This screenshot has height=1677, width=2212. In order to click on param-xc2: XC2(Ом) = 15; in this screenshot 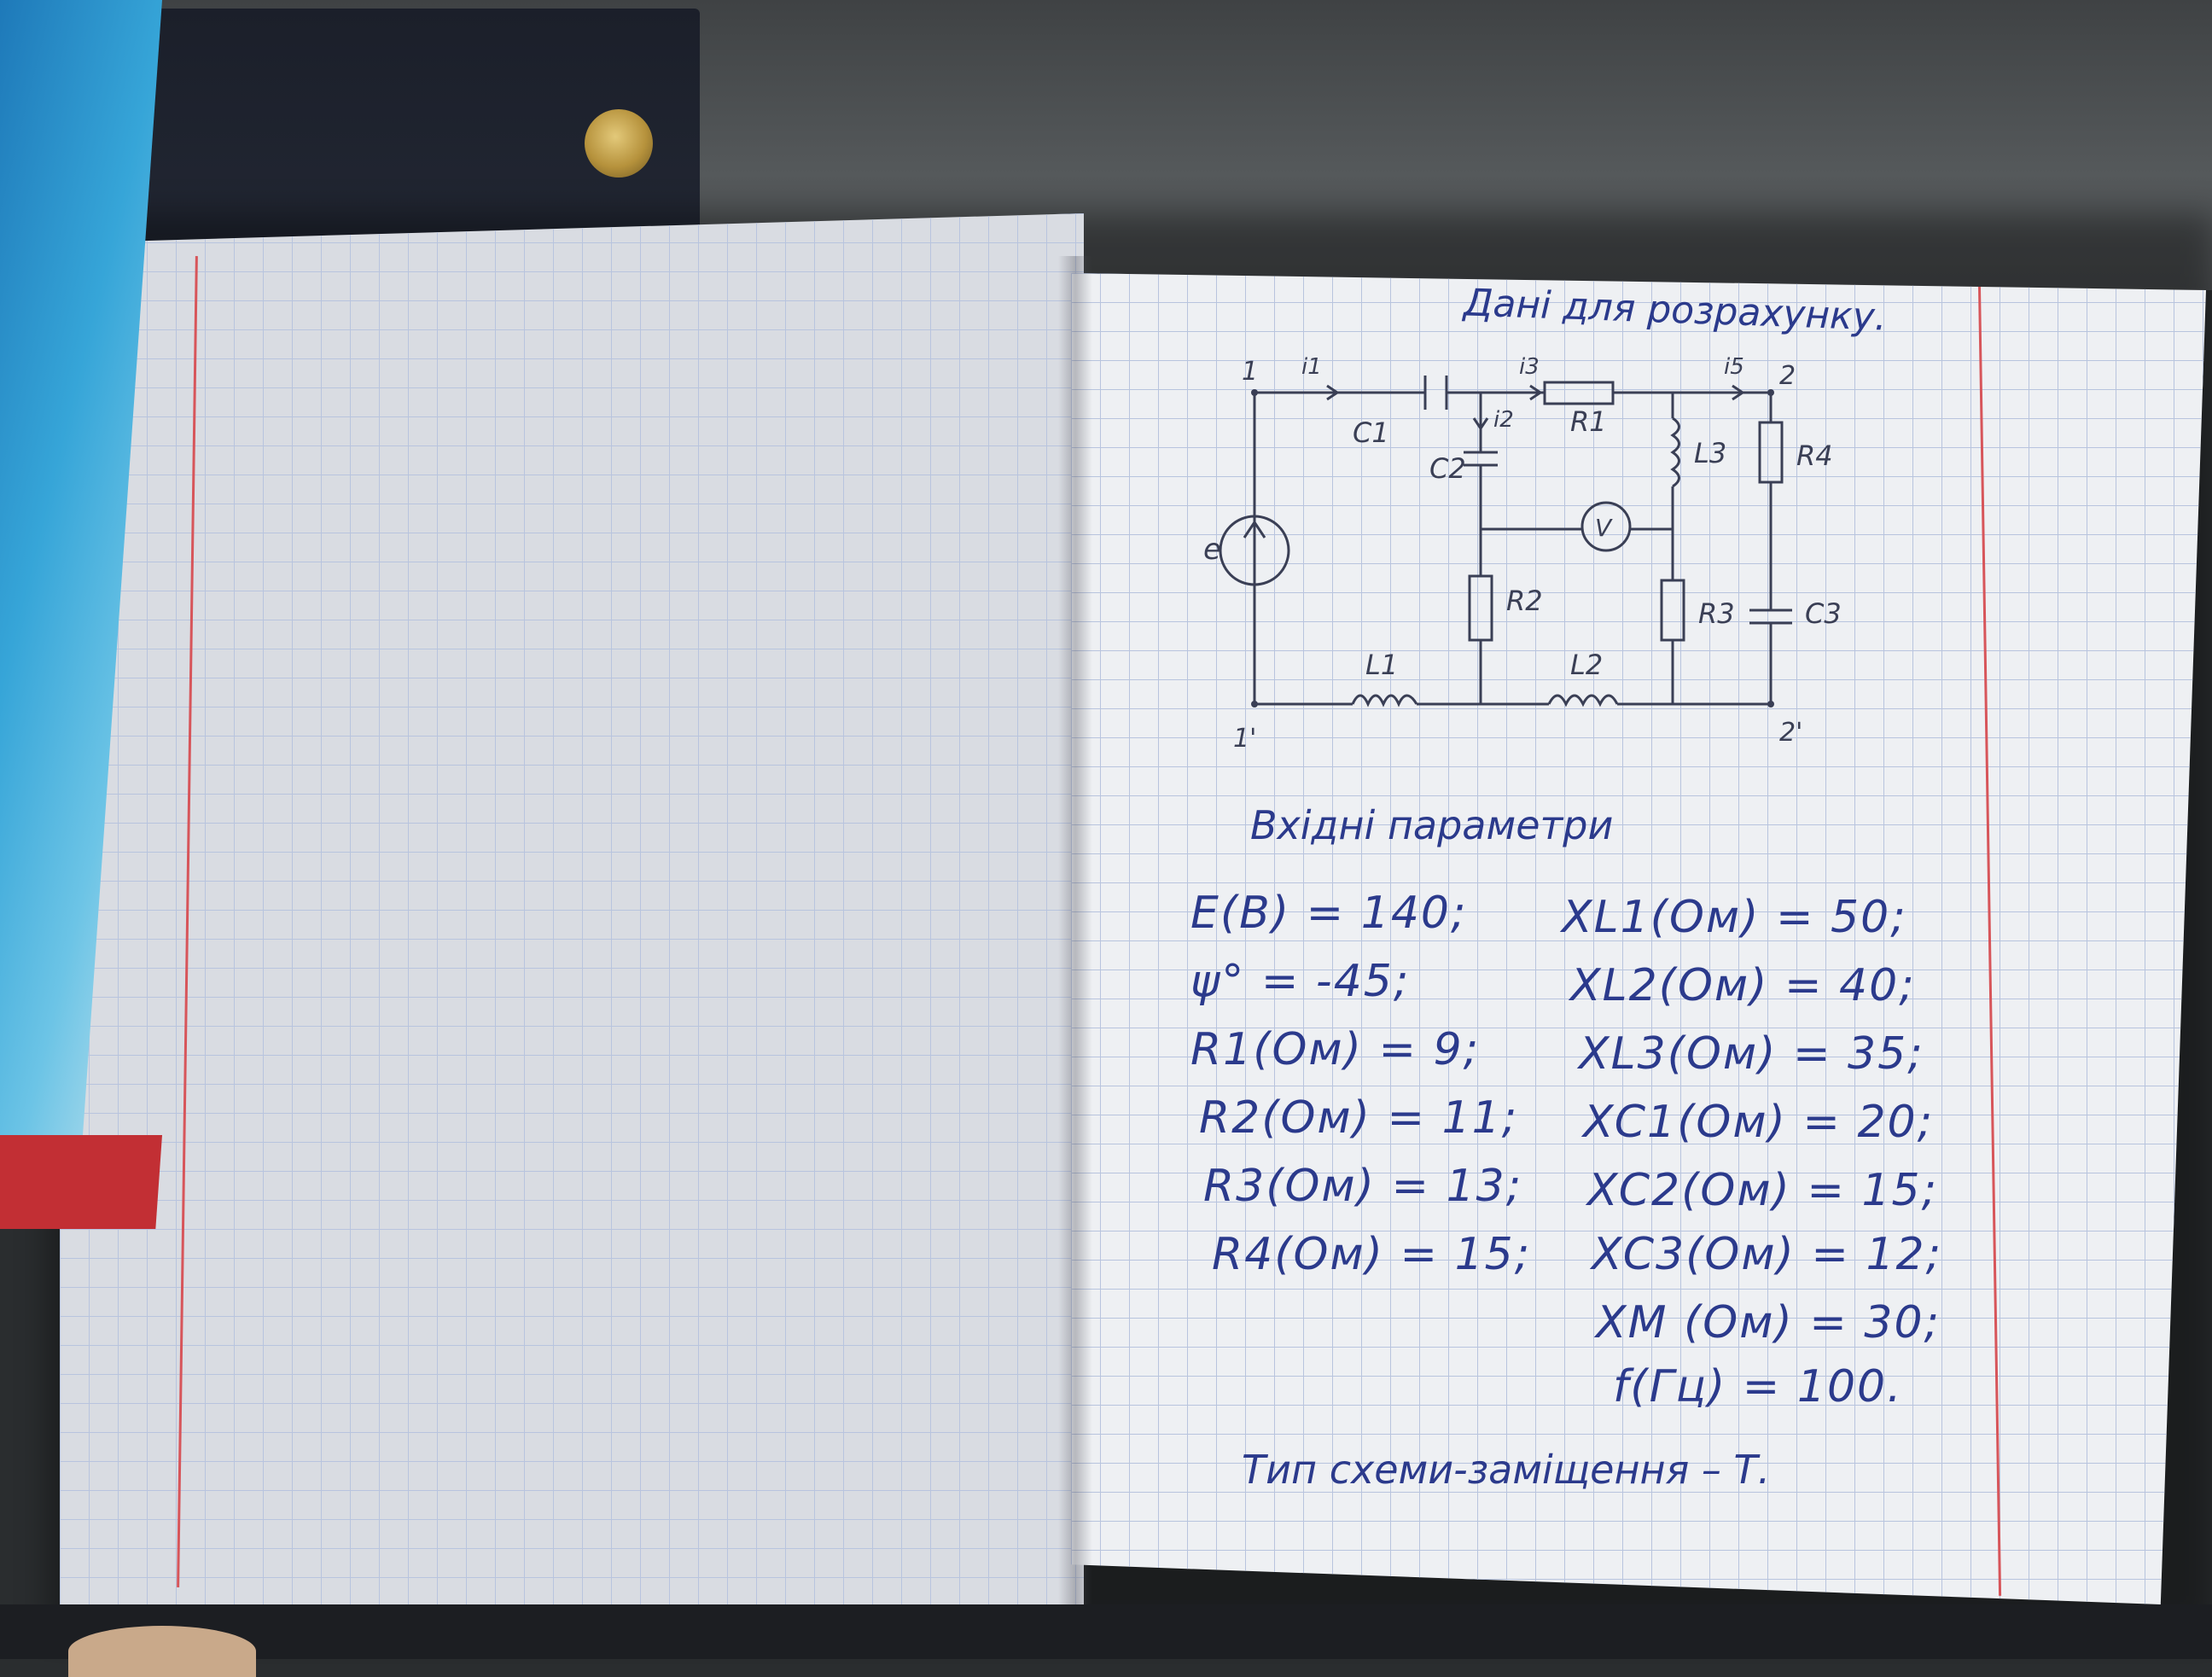, I will do `click(1763, 1190)`.